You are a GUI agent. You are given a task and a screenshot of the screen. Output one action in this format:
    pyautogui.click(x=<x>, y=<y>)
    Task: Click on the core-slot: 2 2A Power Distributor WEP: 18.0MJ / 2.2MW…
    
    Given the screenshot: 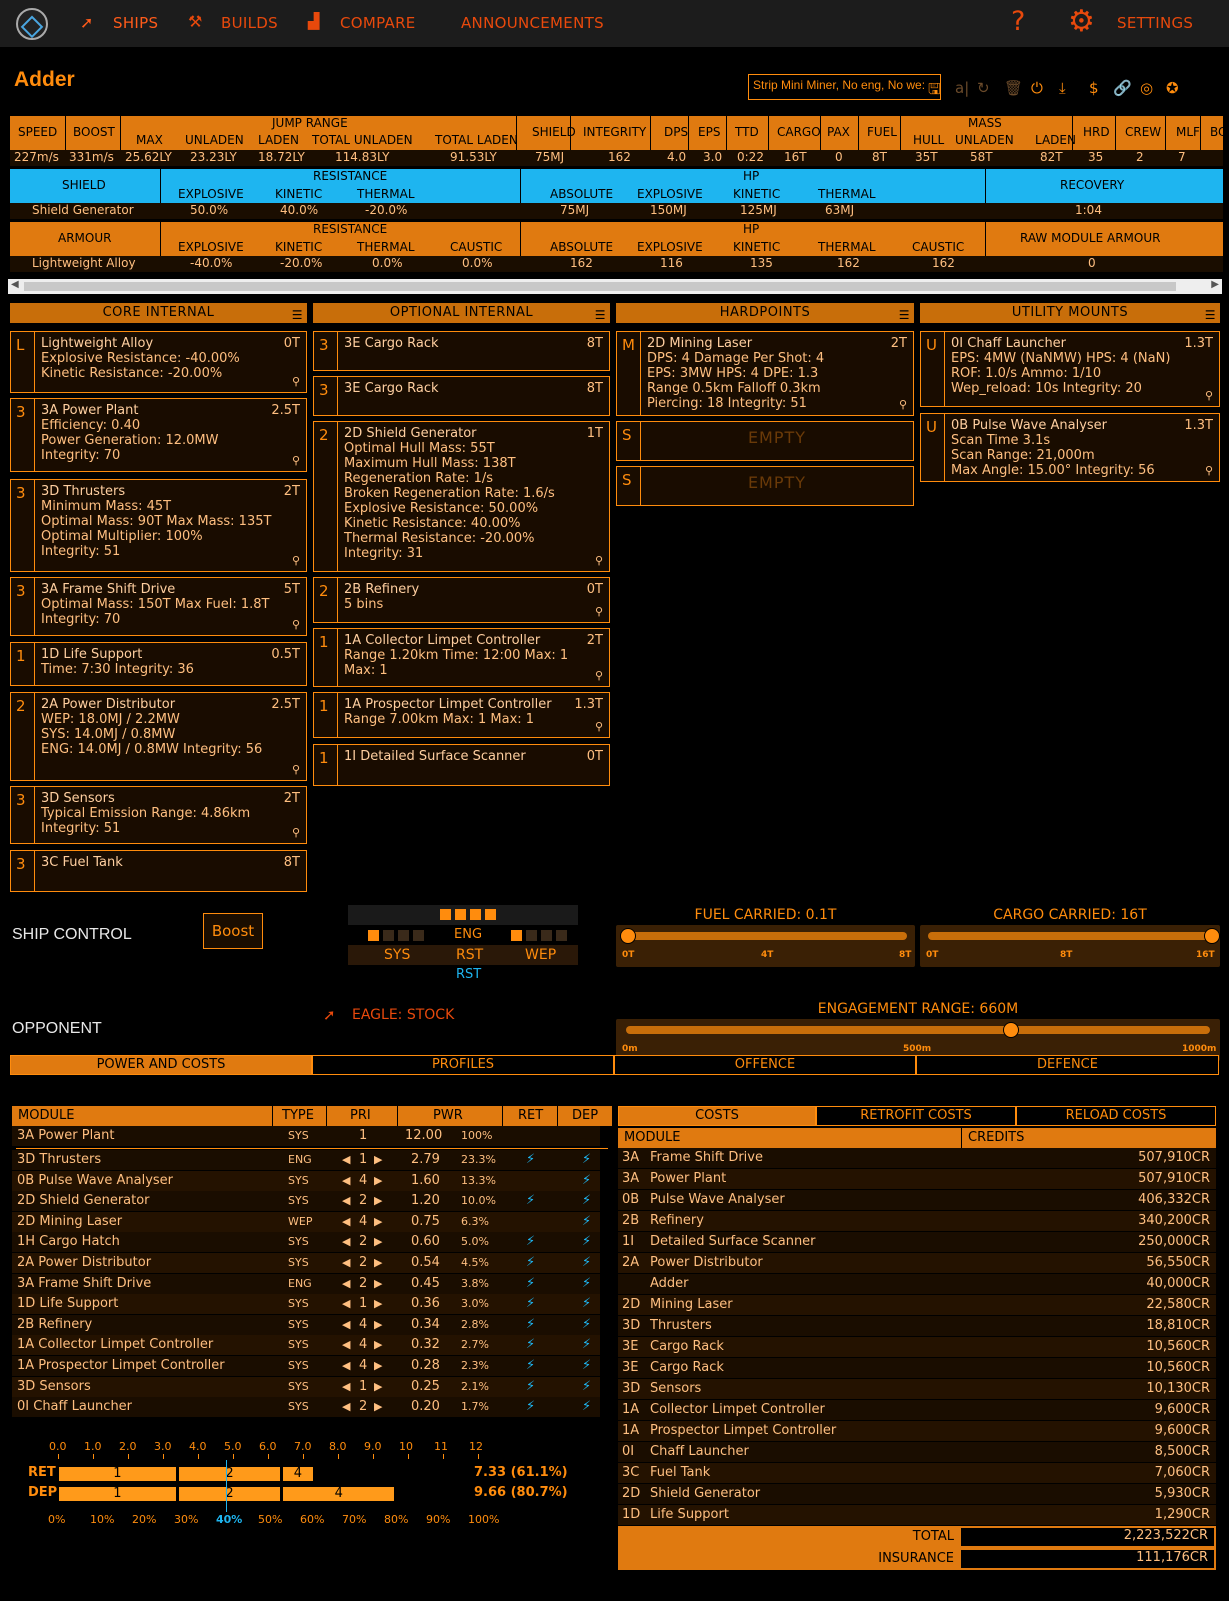 What is the action you would take?
    pyautogui.click(x=158, y=736)
    